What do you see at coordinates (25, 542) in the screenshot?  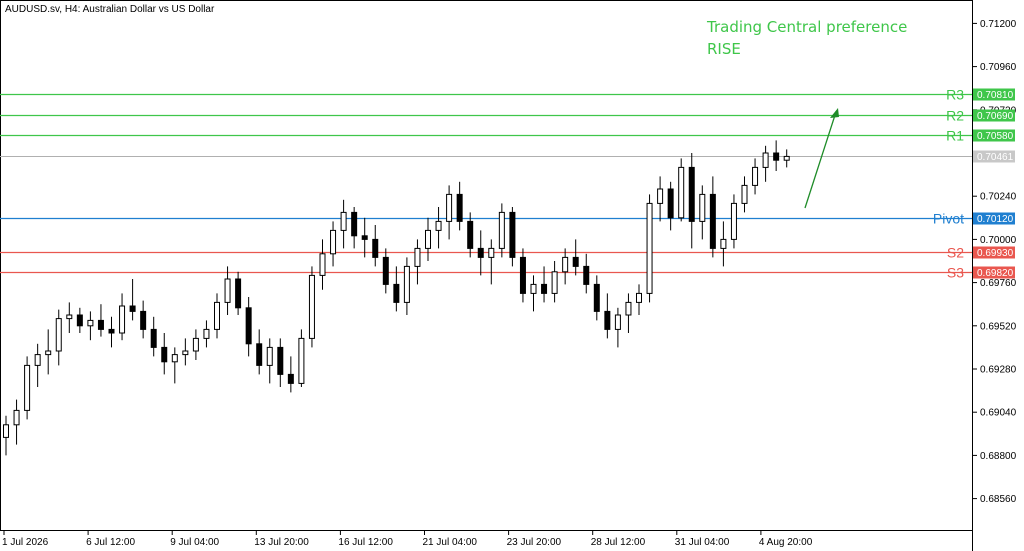 I see `time-tick-label: 1 Jul 2026` at bounding box center [25, 542].